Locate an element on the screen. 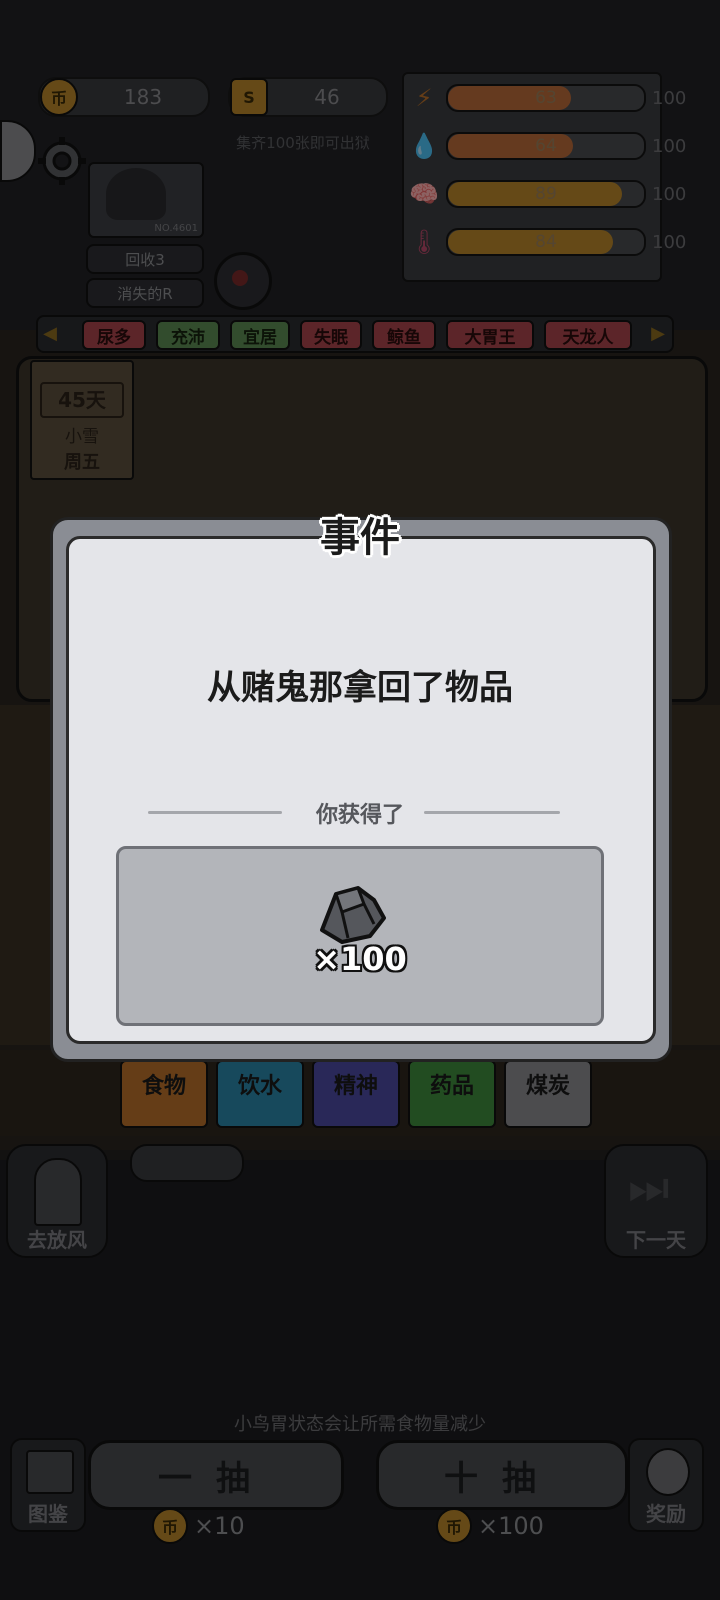  divider-right is located at coordinates (492, 812).